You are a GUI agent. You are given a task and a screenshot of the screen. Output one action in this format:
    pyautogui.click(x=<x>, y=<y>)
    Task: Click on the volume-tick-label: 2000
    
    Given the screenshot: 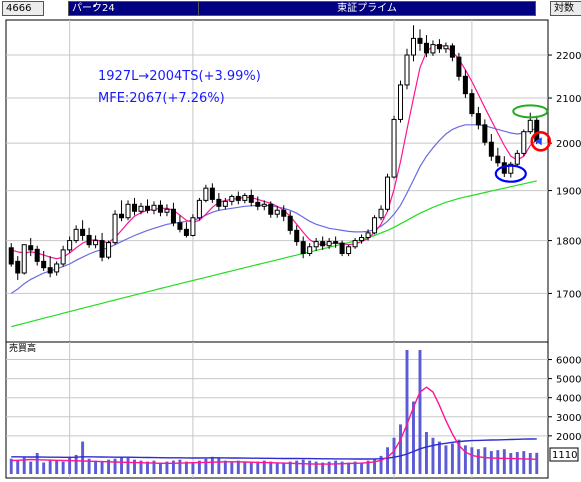 What is the action you would take?
    pyautogui.click(x=568, y=437)
    